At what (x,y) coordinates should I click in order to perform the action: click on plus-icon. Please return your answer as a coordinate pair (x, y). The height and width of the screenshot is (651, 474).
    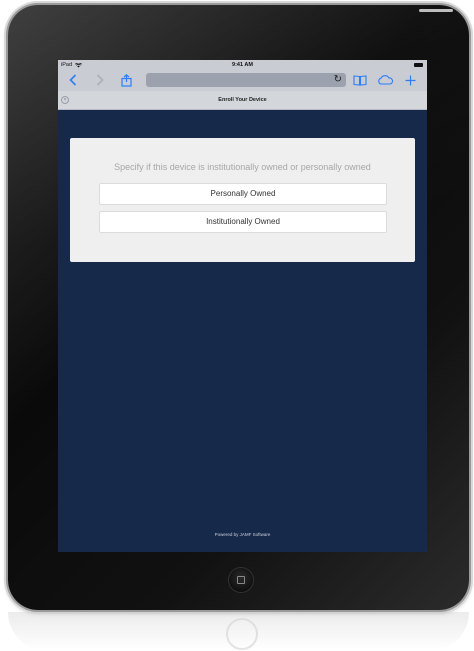
    Looking at the image, I should click on (410, 80).